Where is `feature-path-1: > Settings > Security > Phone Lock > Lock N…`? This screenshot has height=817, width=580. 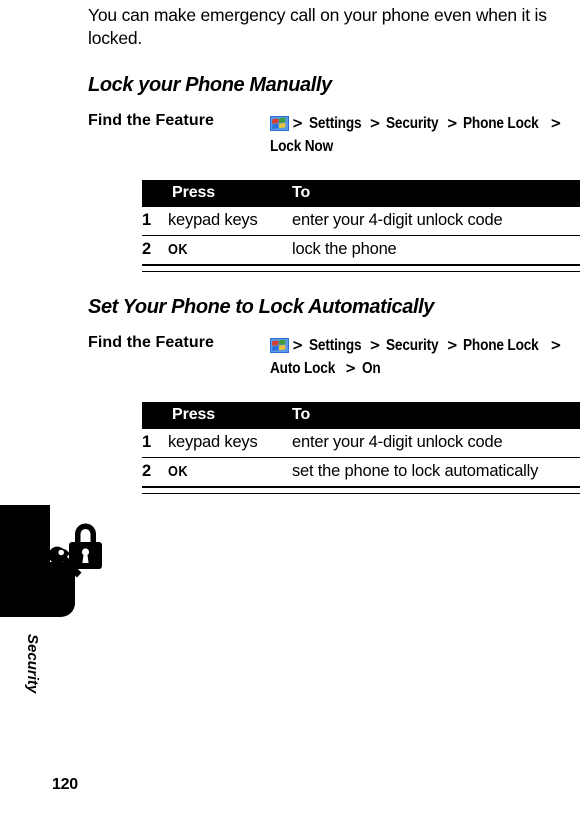 feature-path-1: > Settings > Security > Phone Lock > Lock N… is located at coordinates (425, 135).